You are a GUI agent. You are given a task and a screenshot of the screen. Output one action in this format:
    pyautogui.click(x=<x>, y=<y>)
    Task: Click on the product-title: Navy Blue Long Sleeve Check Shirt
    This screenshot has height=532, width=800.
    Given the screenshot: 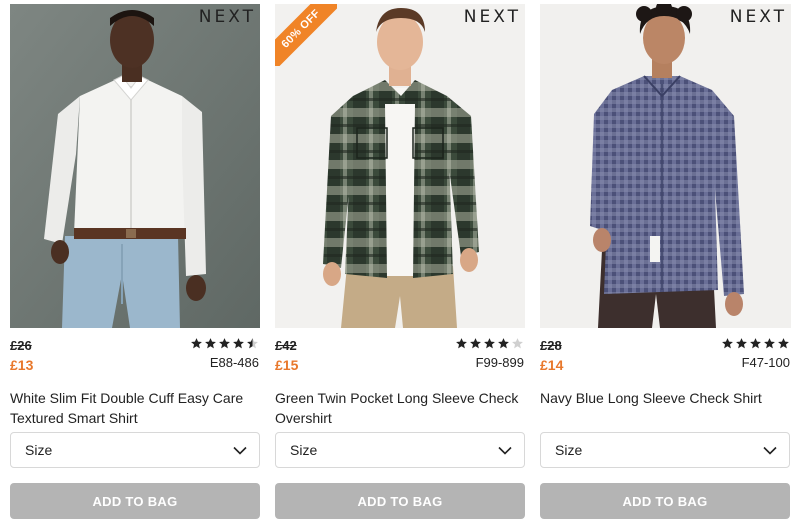 What is the action you would take?
    pyautogui.click(x=665, y=398)
    